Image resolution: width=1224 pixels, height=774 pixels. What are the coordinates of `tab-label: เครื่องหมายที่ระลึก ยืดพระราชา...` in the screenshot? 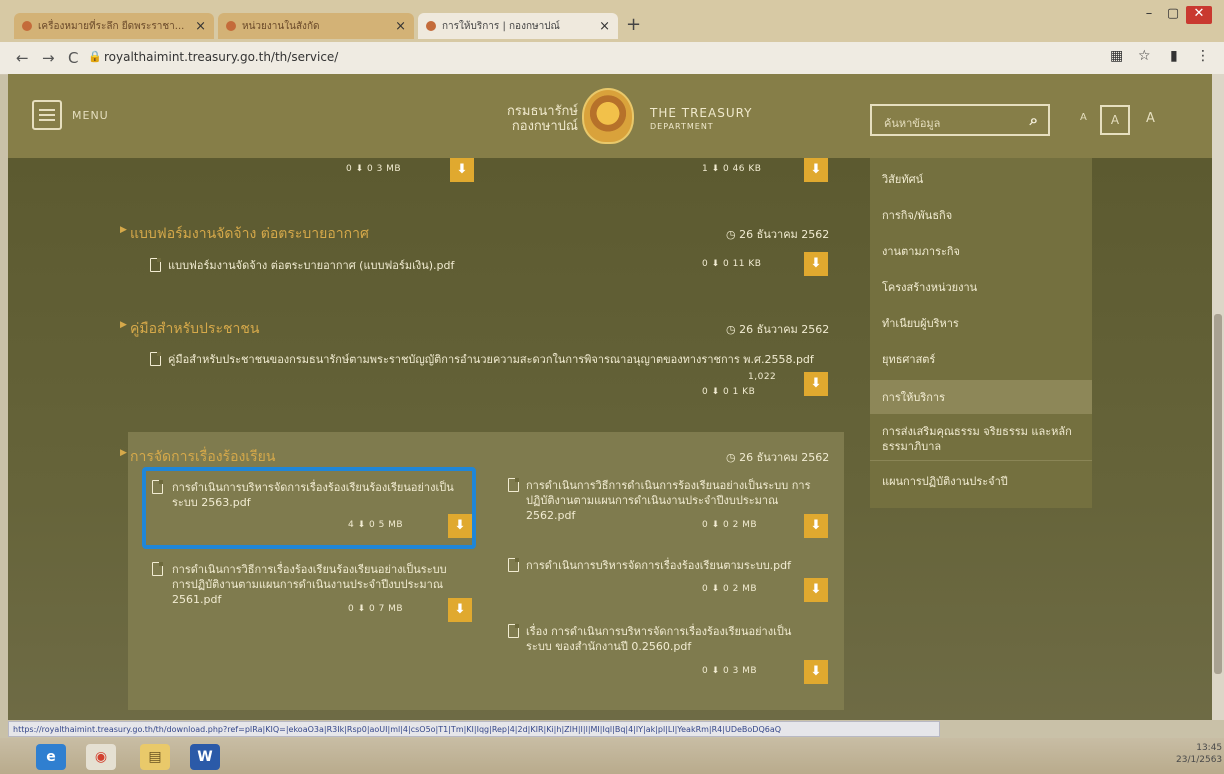 It's located at (111, 26).